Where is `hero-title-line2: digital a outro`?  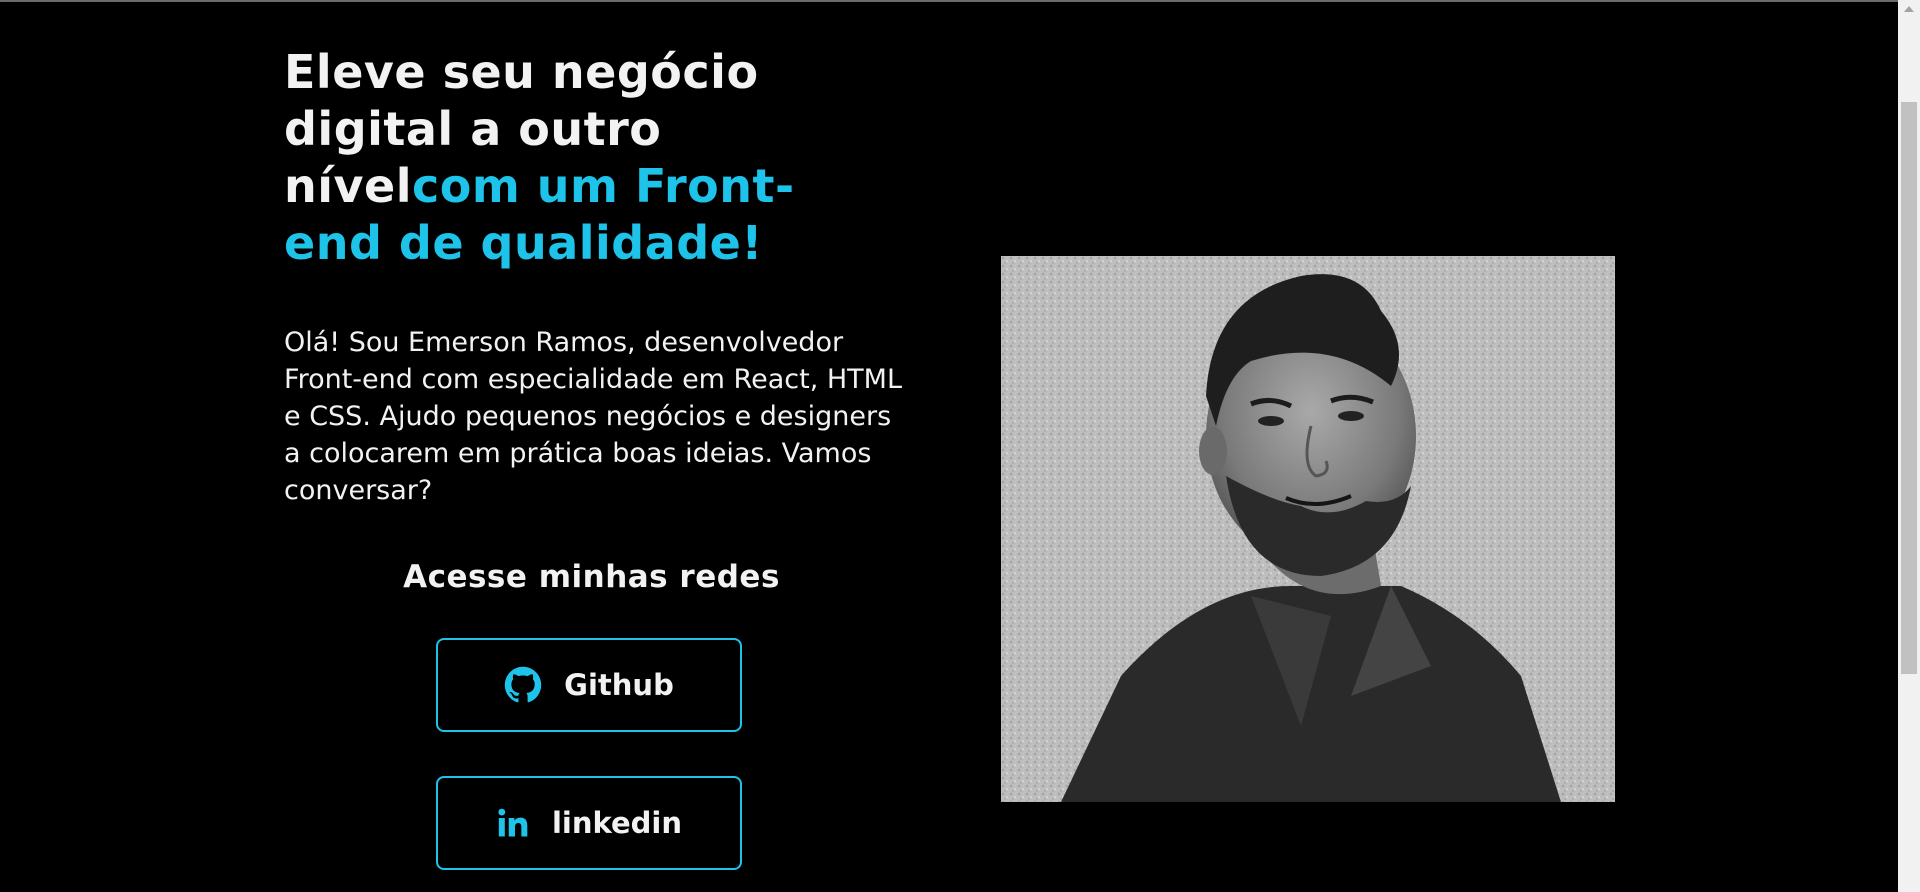 hero-title-line2: digital a outro is located at coordinates (473, 129).